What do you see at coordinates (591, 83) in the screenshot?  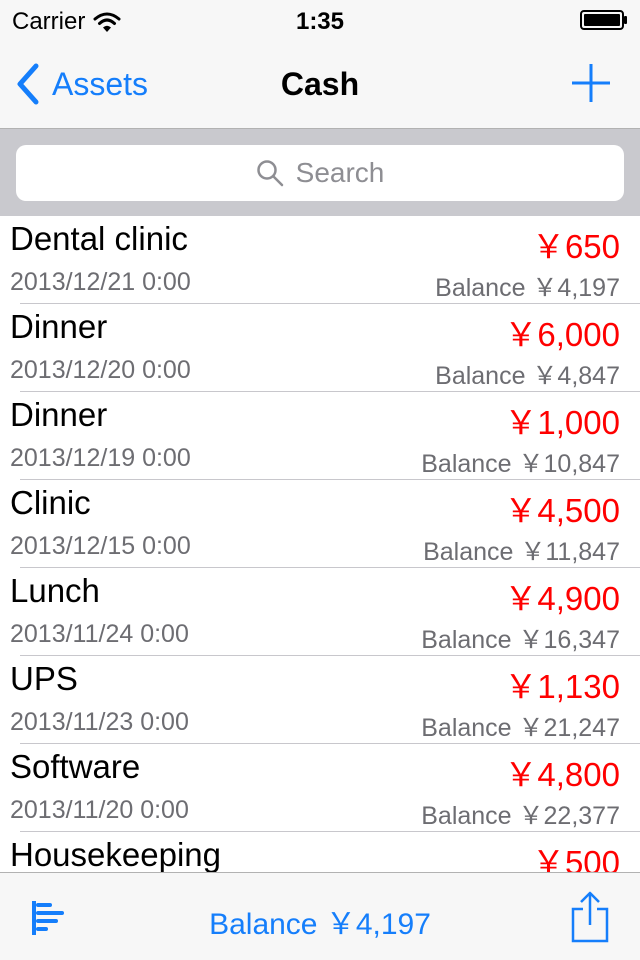 I see `plus-icon` at bounding box center [591, 83].